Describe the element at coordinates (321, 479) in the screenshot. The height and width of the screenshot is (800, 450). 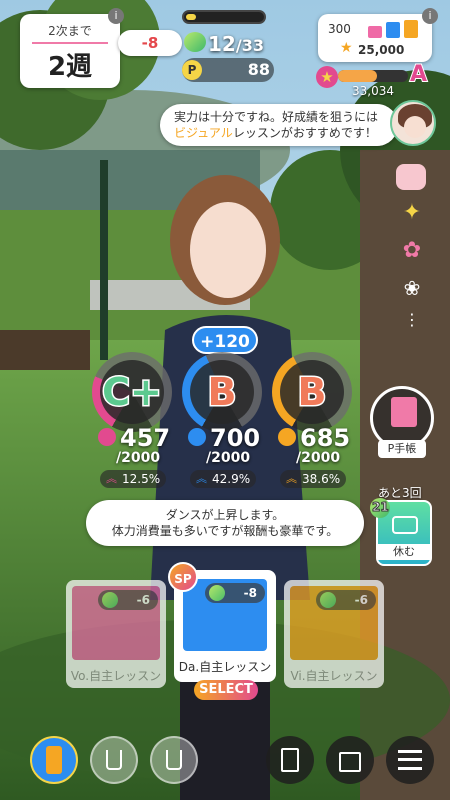
I see `stat-percent: 38.6%` at that location.